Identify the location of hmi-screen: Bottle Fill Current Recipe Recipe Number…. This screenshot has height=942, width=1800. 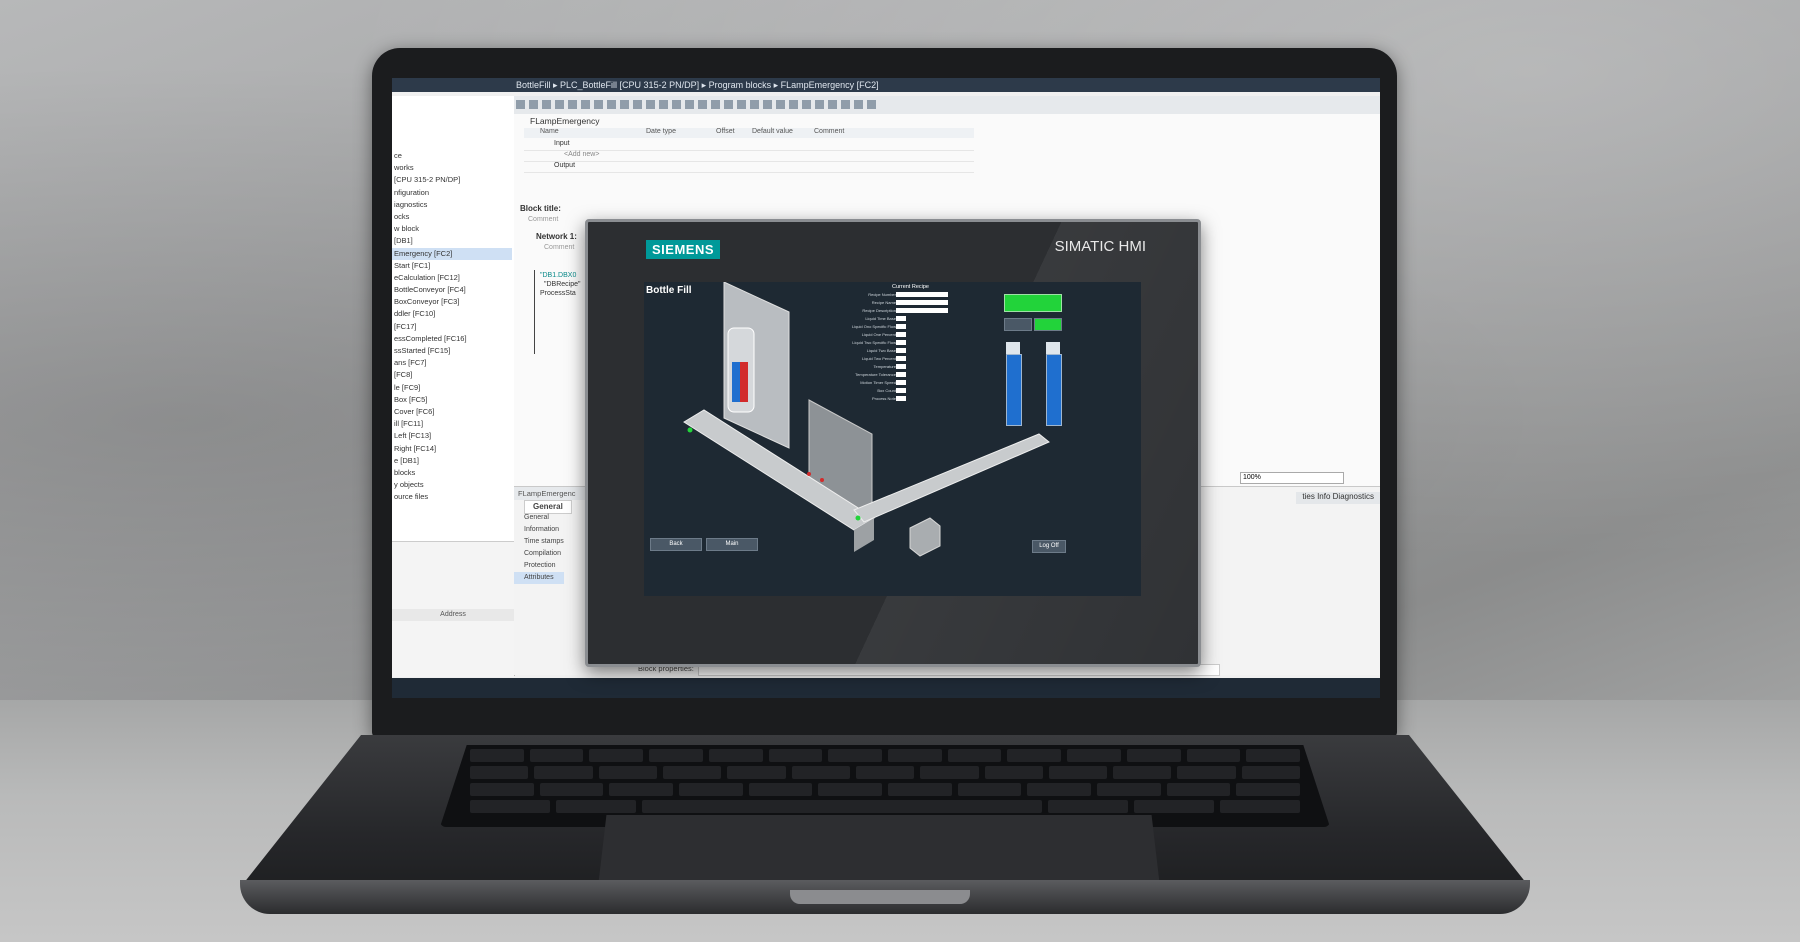
(892, 439).